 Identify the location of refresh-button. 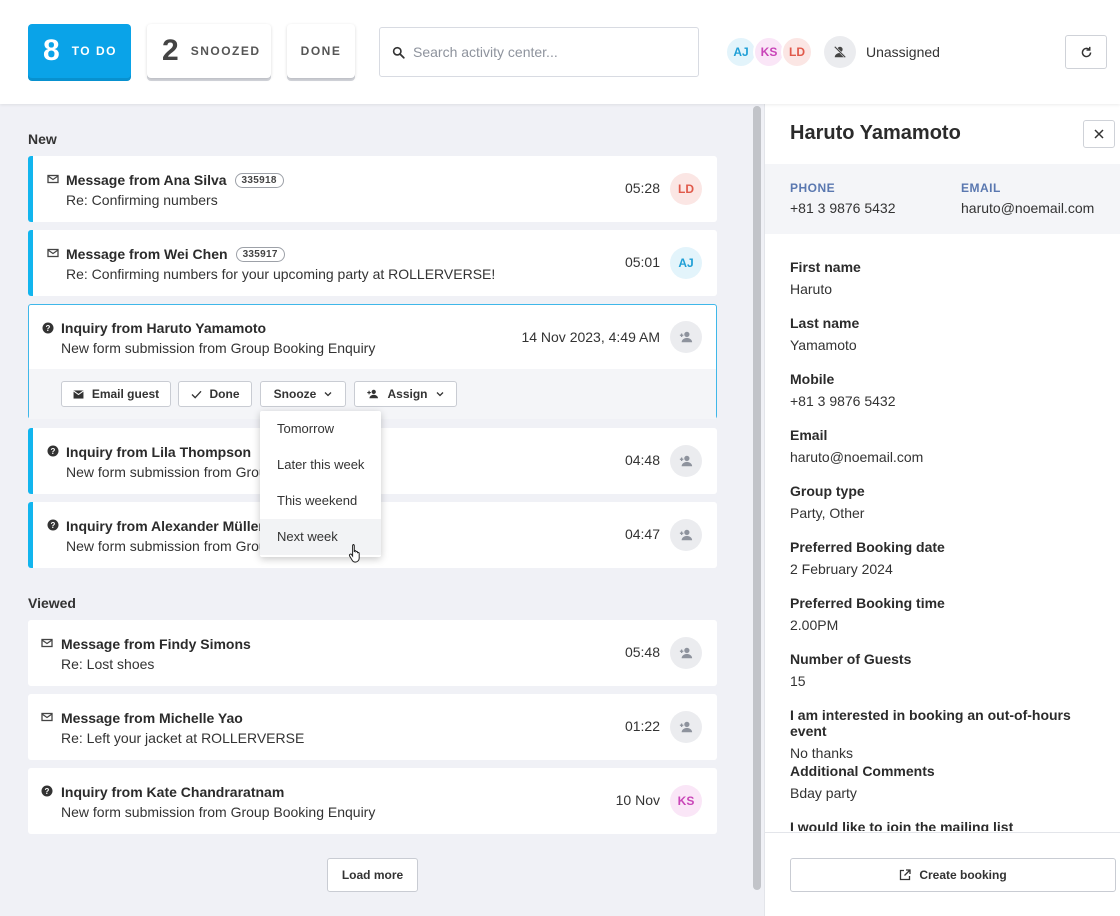
(1086, 52).